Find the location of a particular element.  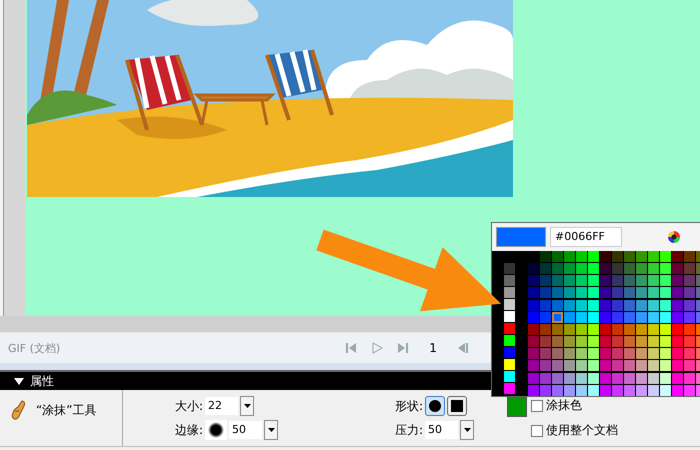

document-label: GIF (文档) is located at coordinates (34, 348).